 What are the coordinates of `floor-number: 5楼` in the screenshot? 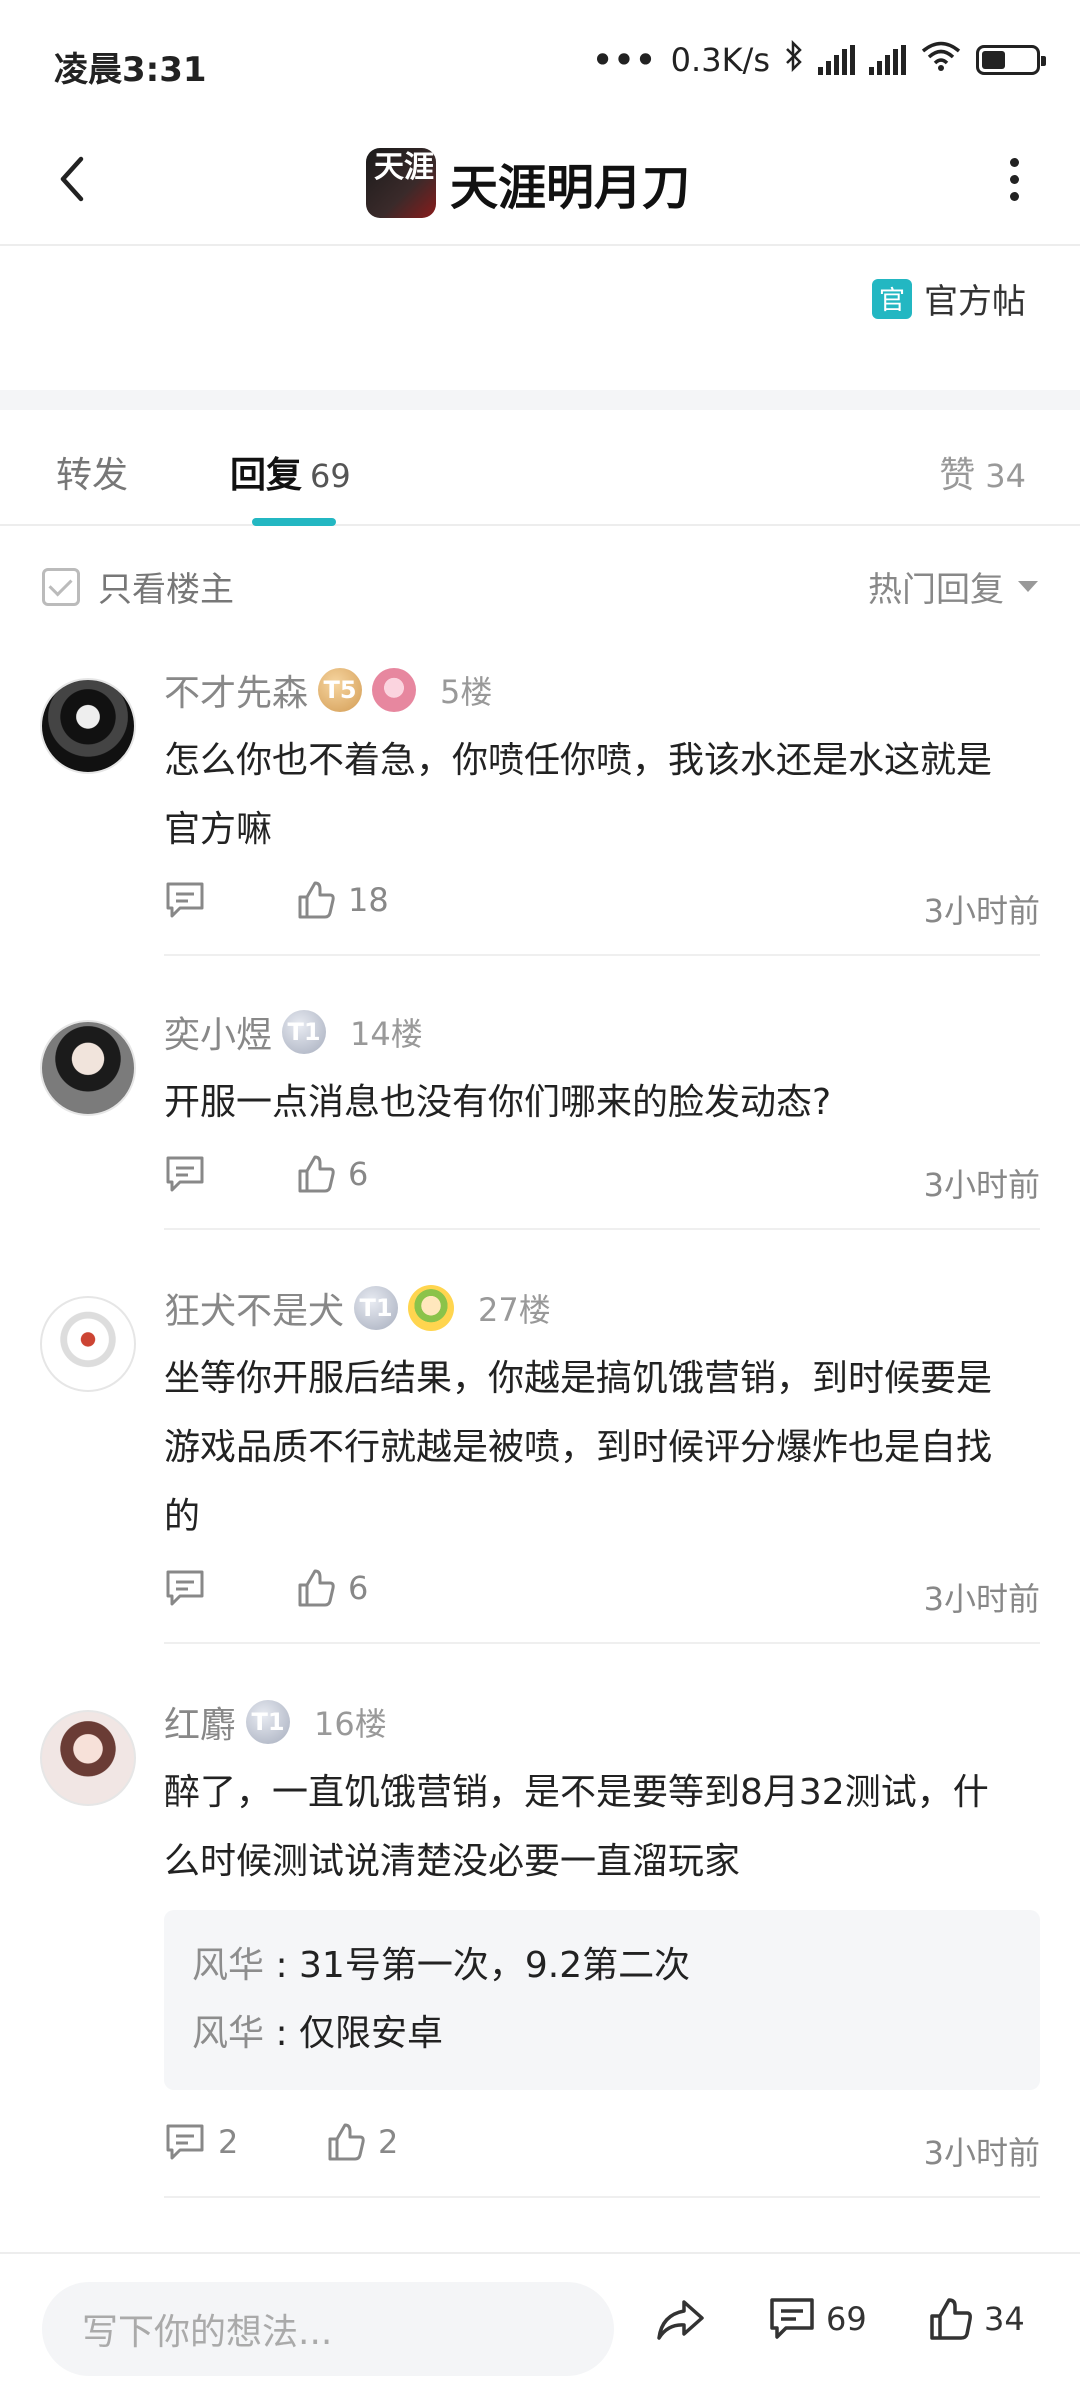 It's located at (466, 692).